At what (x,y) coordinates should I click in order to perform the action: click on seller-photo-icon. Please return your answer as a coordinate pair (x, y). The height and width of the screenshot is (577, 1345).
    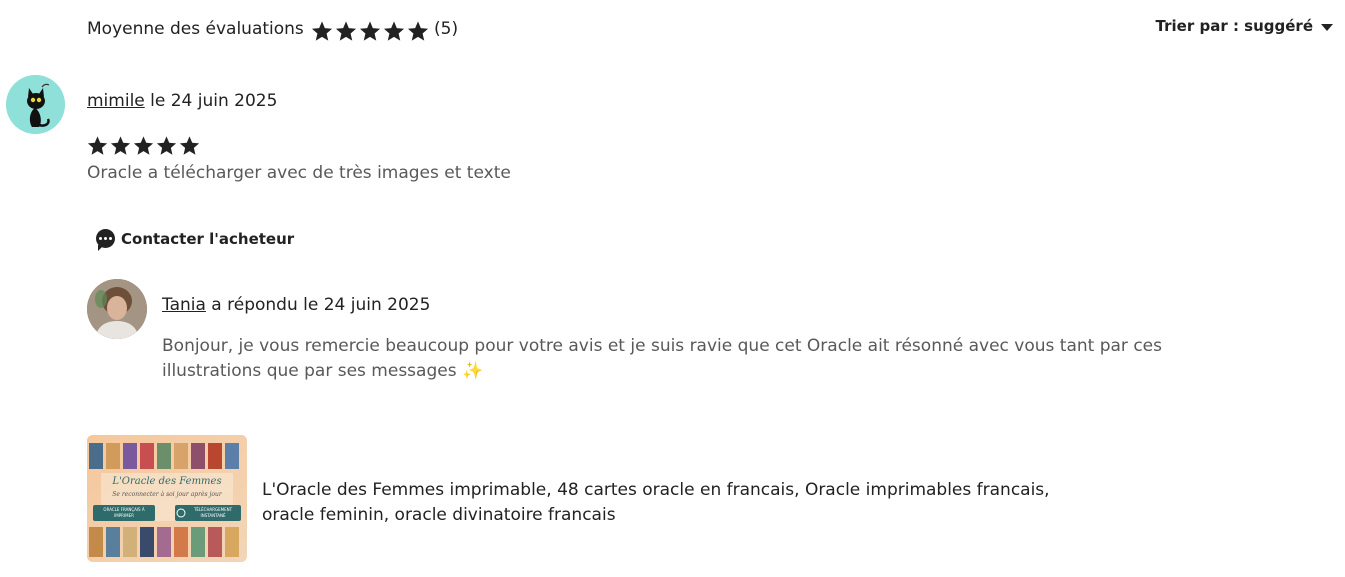
    Looking at the image, I should click on (117, 309).